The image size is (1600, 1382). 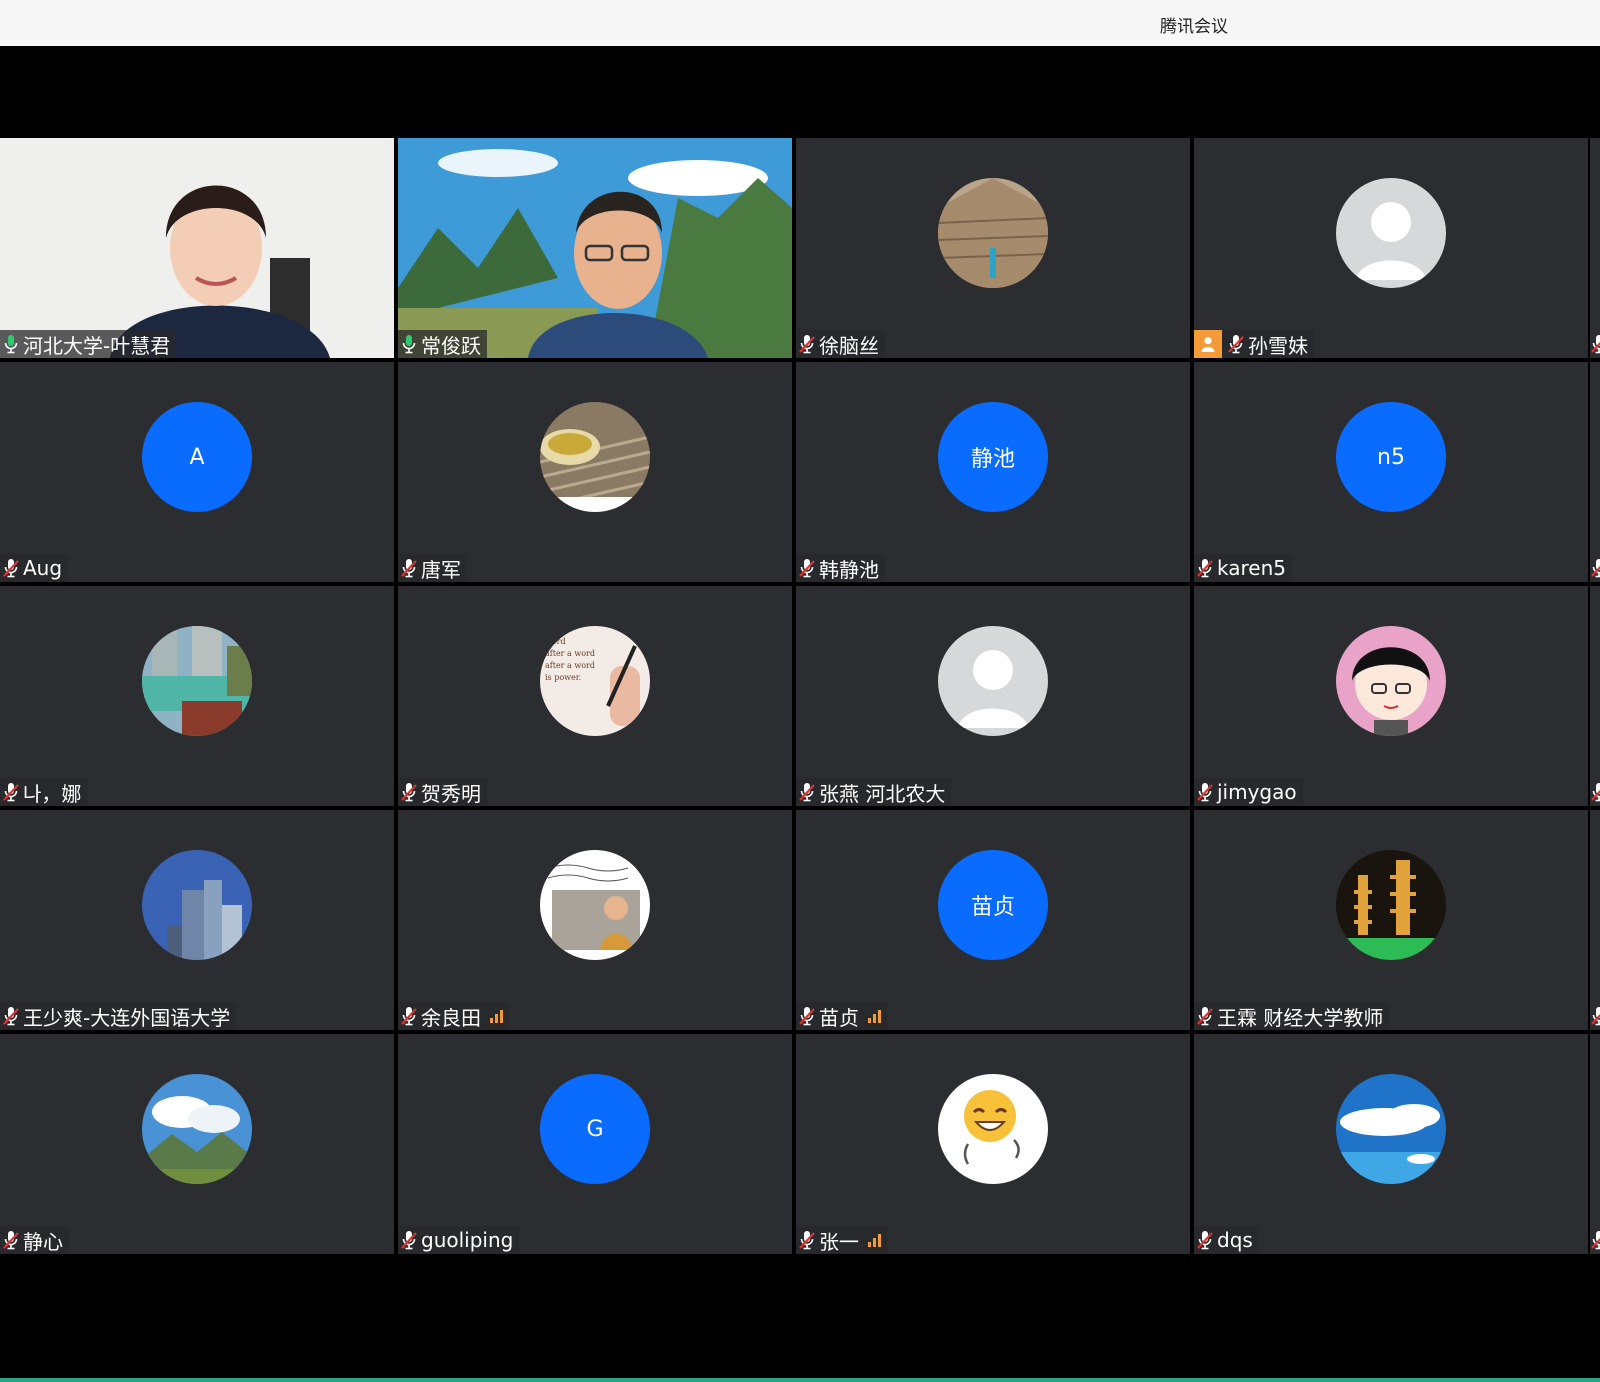 I want to click on participant-tile: 苗贞 苗贞, so click(x=993, y=920).